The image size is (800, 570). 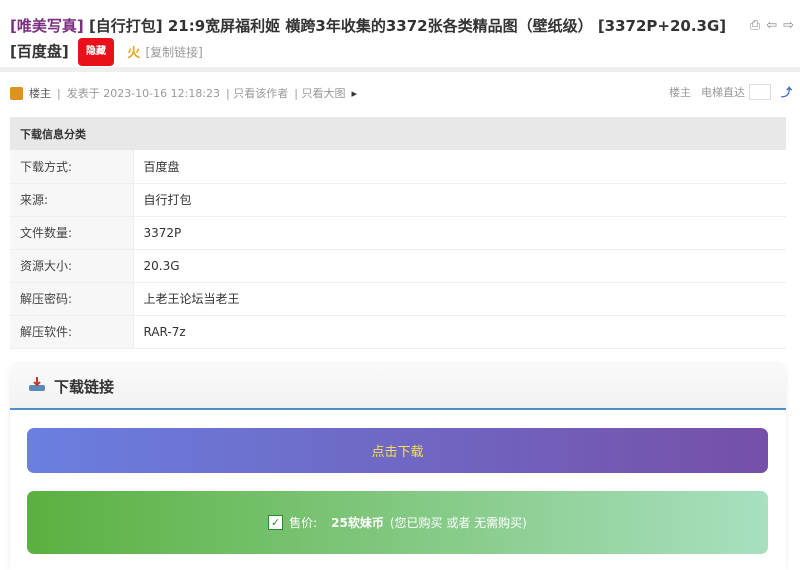 What do you see at coordinates (303, 523) in the screenshot?
I see `price-label: 售价:` at bounding box center [303, 523].